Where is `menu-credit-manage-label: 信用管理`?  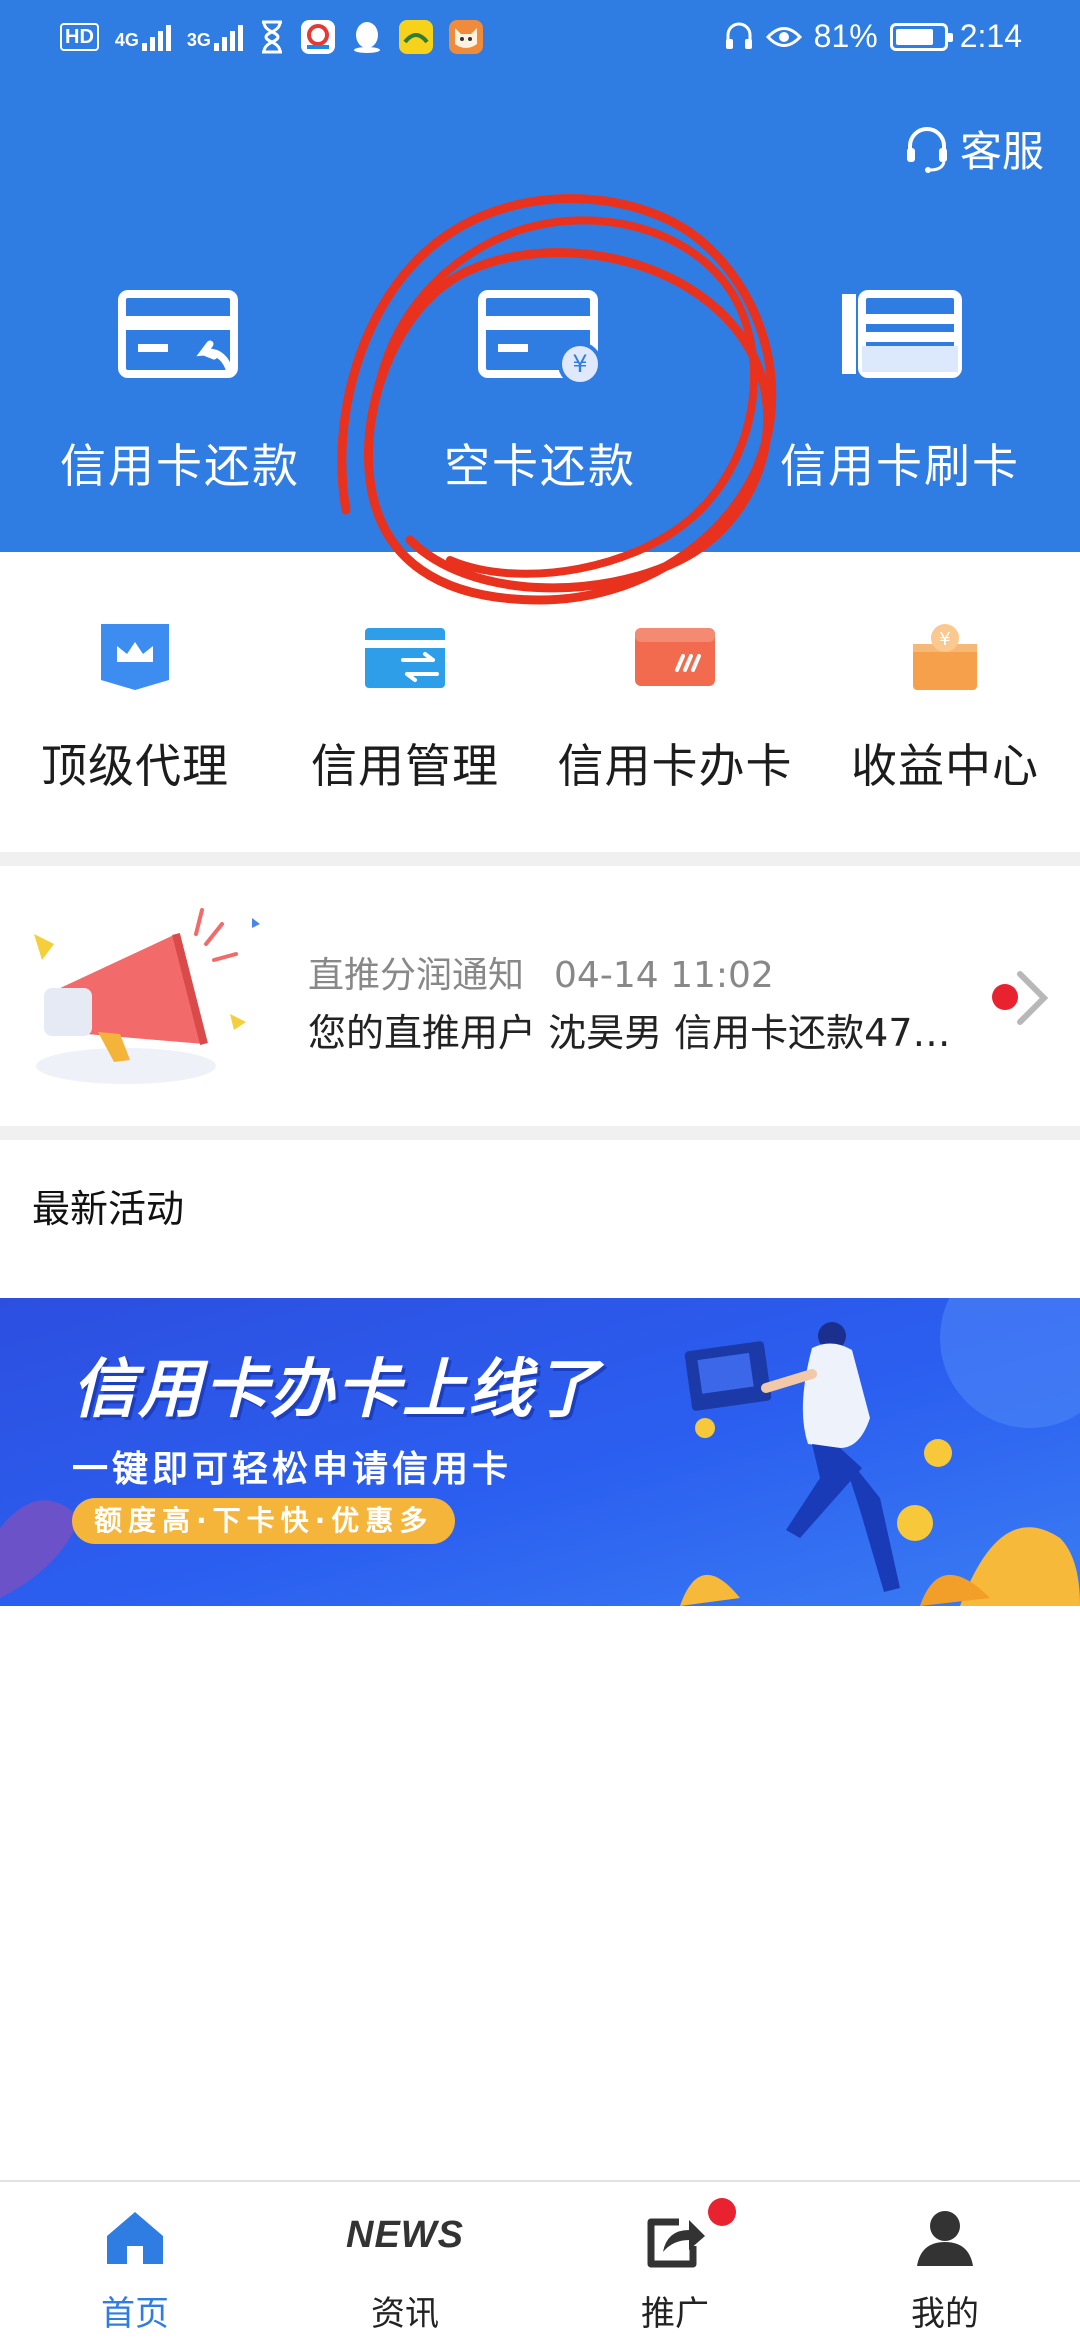
menu-credit-manage-label: 信用管理 is located at coordinates (405, 766).